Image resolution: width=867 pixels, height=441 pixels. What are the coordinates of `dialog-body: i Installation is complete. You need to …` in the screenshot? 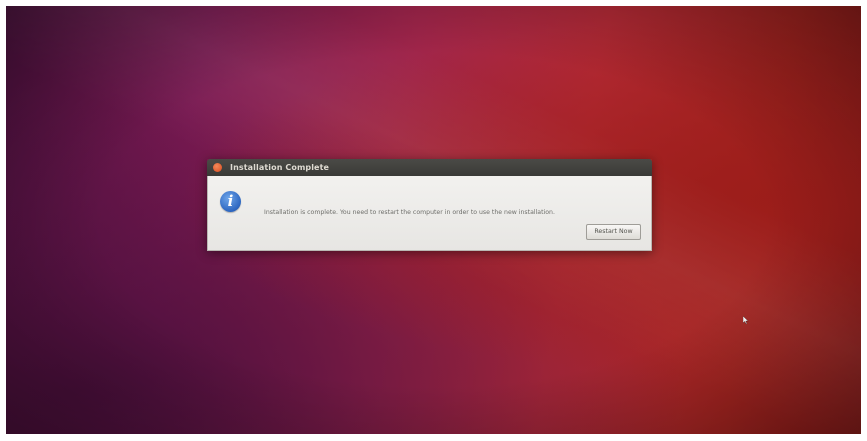 It's located at (429, 213).